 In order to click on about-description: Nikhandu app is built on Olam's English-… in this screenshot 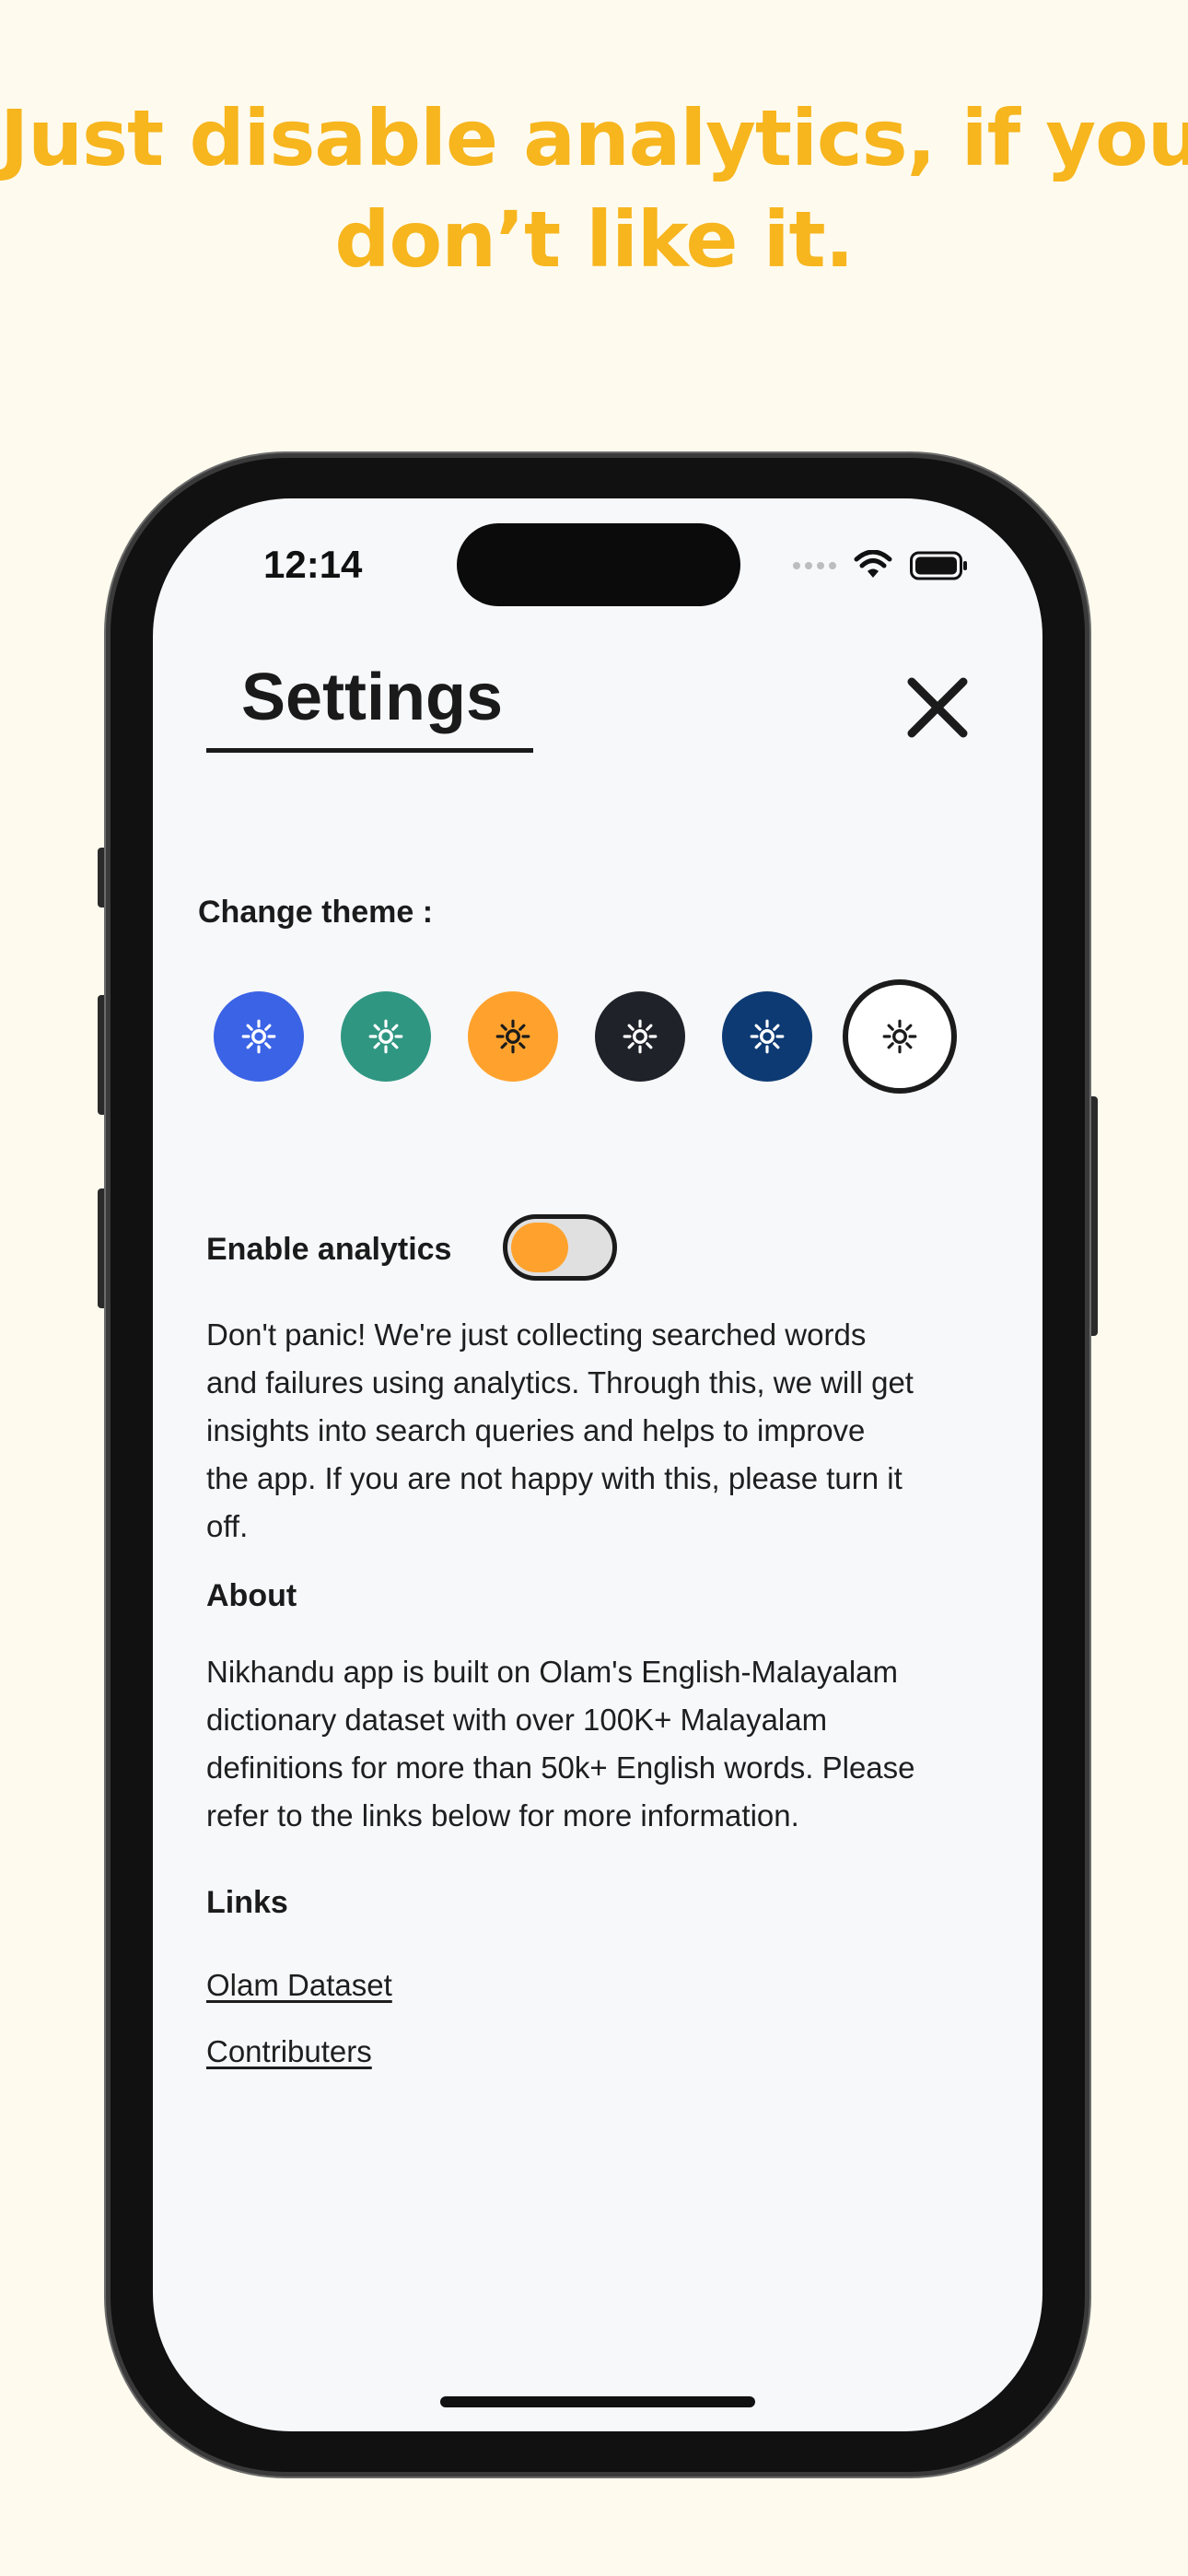, I will do `click(602, 1744)`.